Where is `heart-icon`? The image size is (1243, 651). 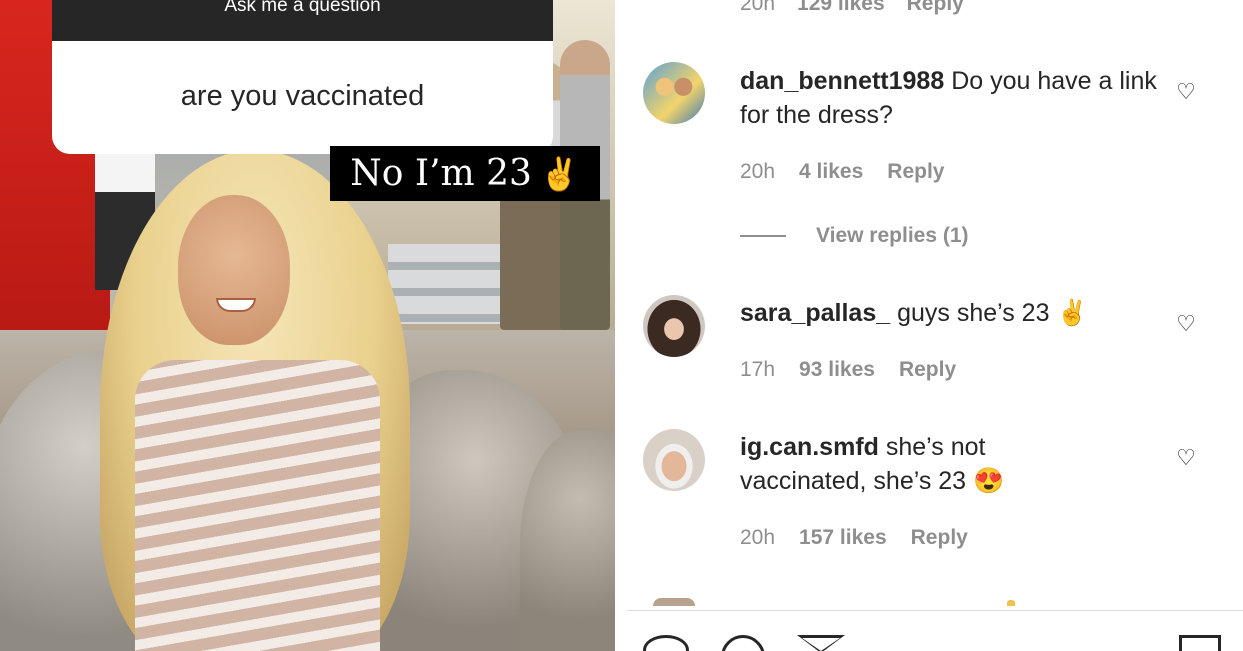 heart-icon is located at coordinates (666, 643).